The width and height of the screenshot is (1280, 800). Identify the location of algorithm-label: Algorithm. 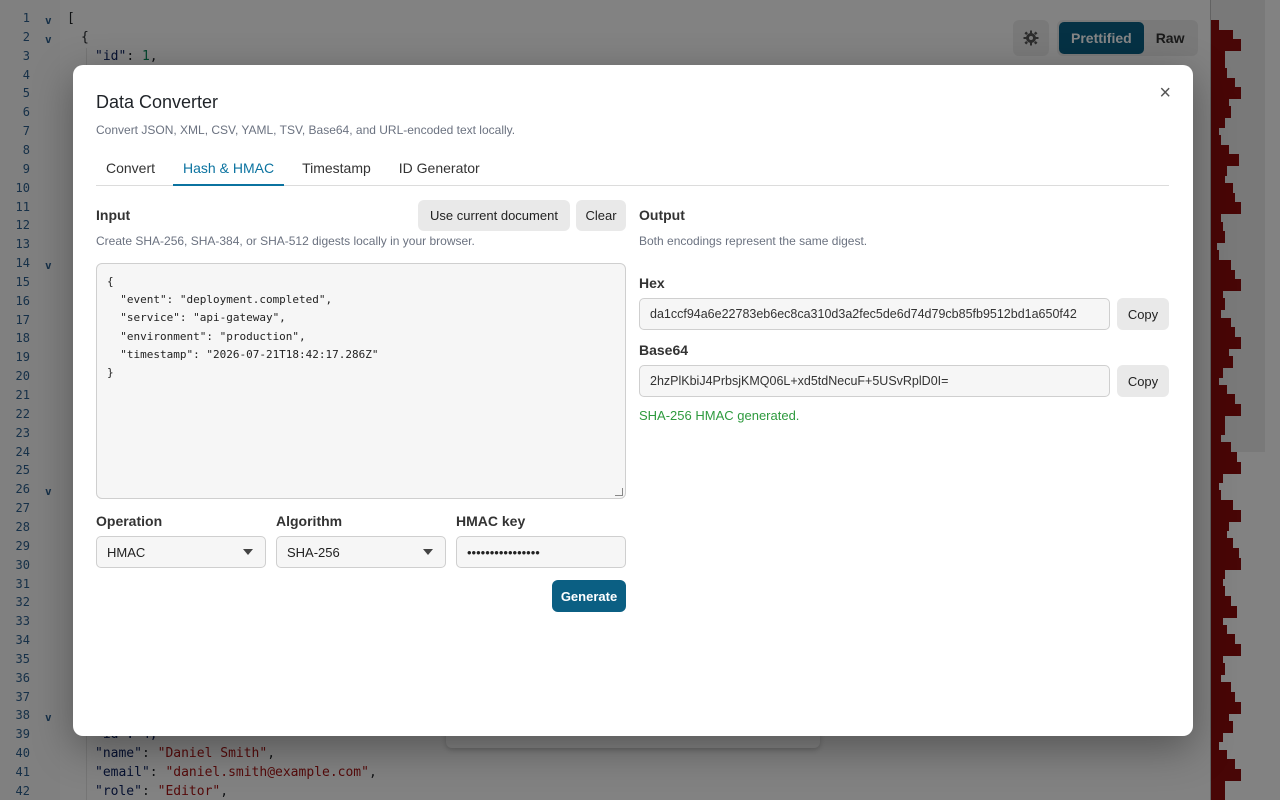
(309, 521).